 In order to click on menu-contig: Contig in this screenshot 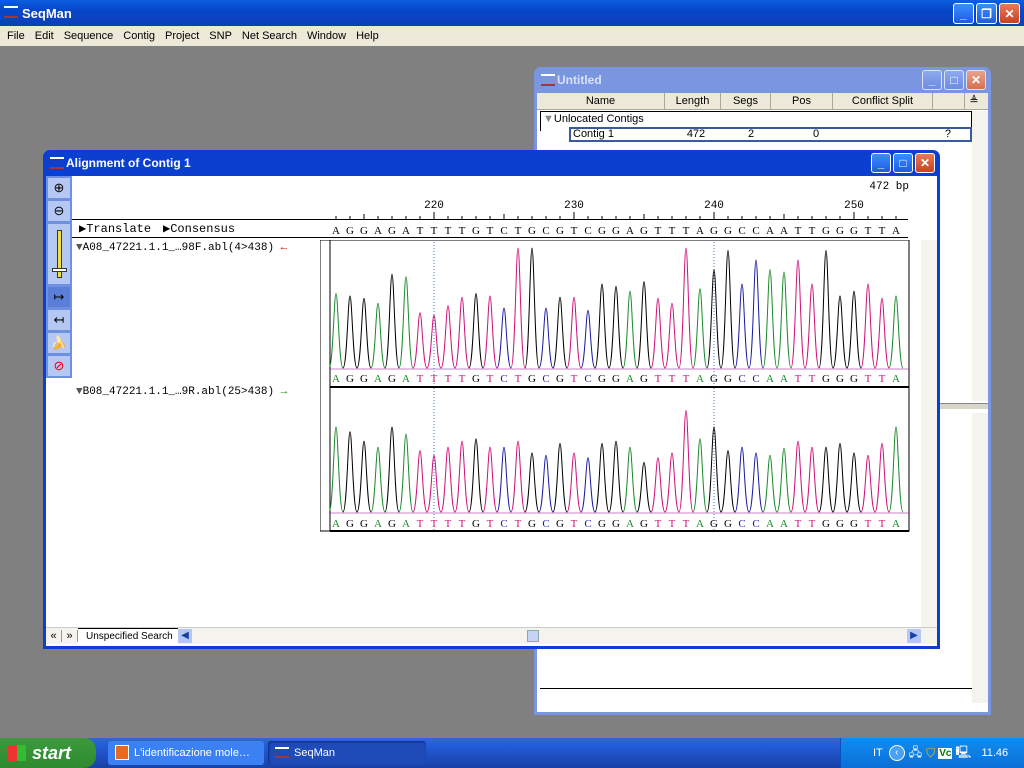, I will do `click(139, 36)`.